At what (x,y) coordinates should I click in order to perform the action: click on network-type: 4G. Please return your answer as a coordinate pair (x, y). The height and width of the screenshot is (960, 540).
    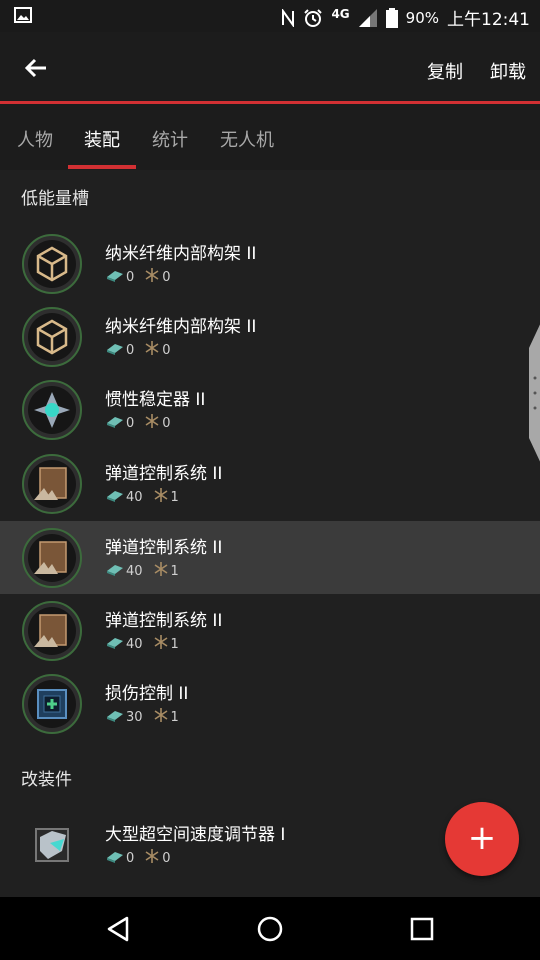
    Looking at the image, I should click on (340, 13).